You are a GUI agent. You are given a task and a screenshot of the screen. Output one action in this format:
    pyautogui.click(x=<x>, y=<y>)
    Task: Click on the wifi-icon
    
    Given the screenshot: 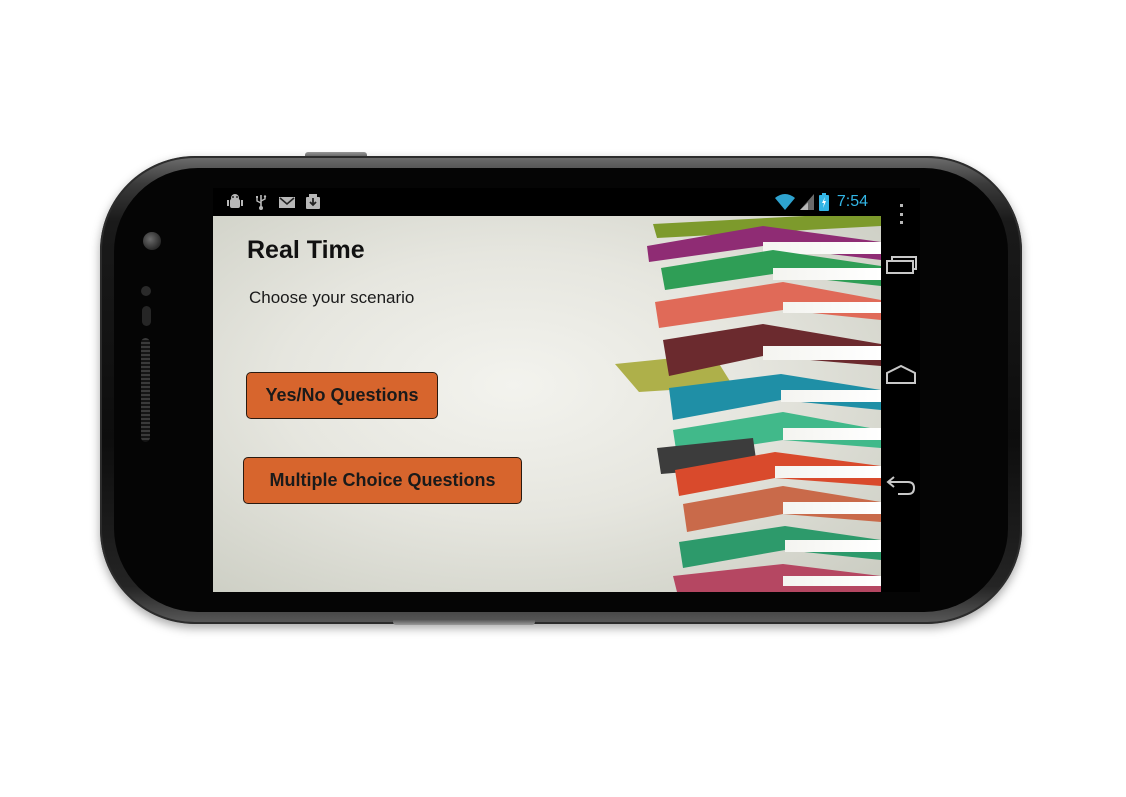 What is the action you would take?
    pyautogui.click(x=784, y=202)
    